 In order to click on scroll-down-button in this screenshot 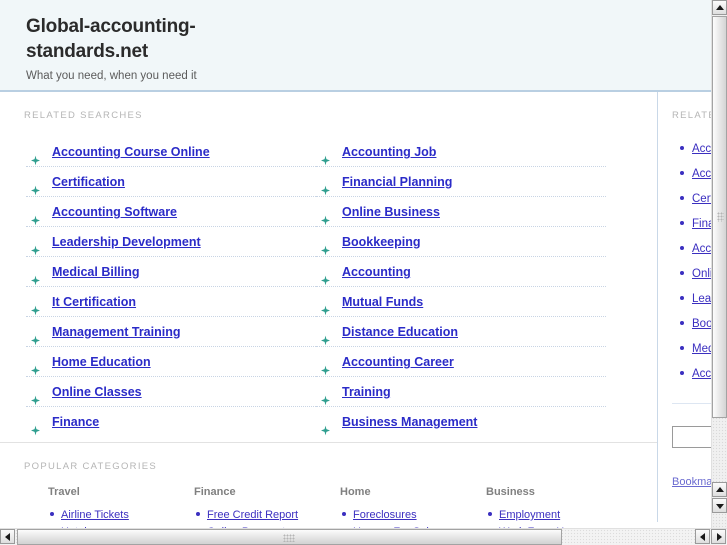, I will do `click(719, 505)`.